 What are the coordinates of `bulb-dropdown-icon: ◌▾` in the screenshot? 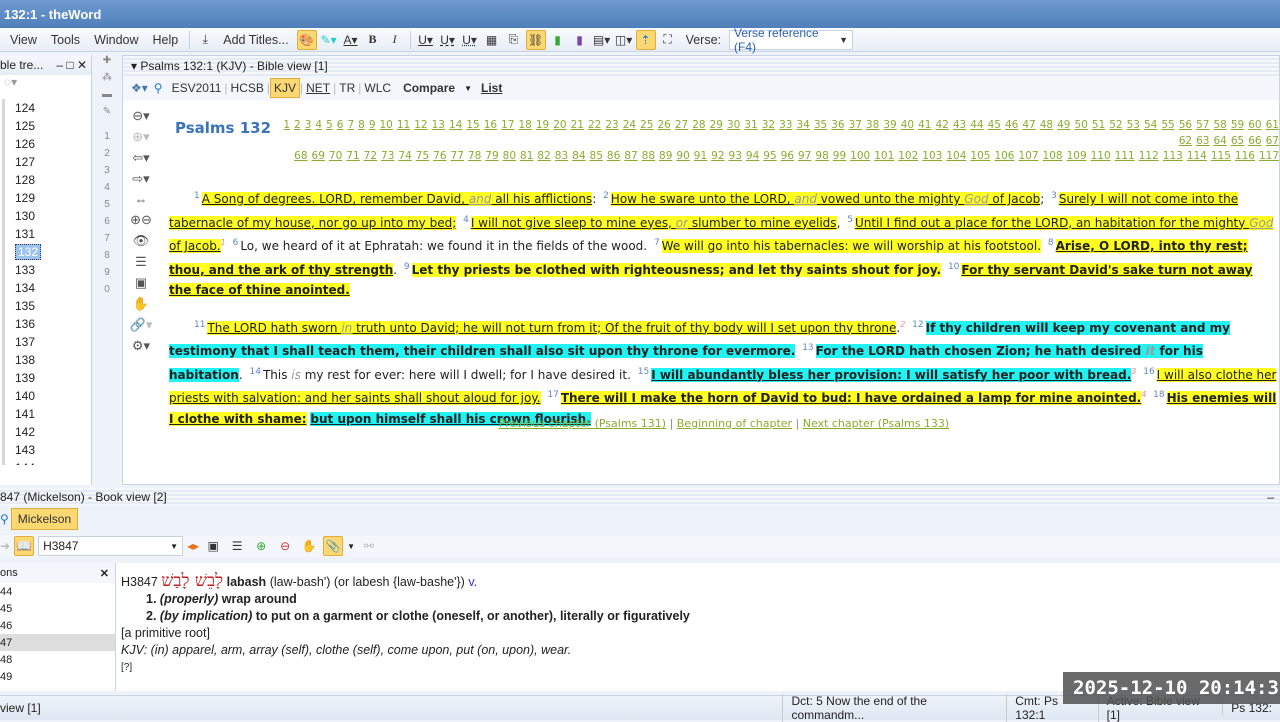 It's located at (45, 84).